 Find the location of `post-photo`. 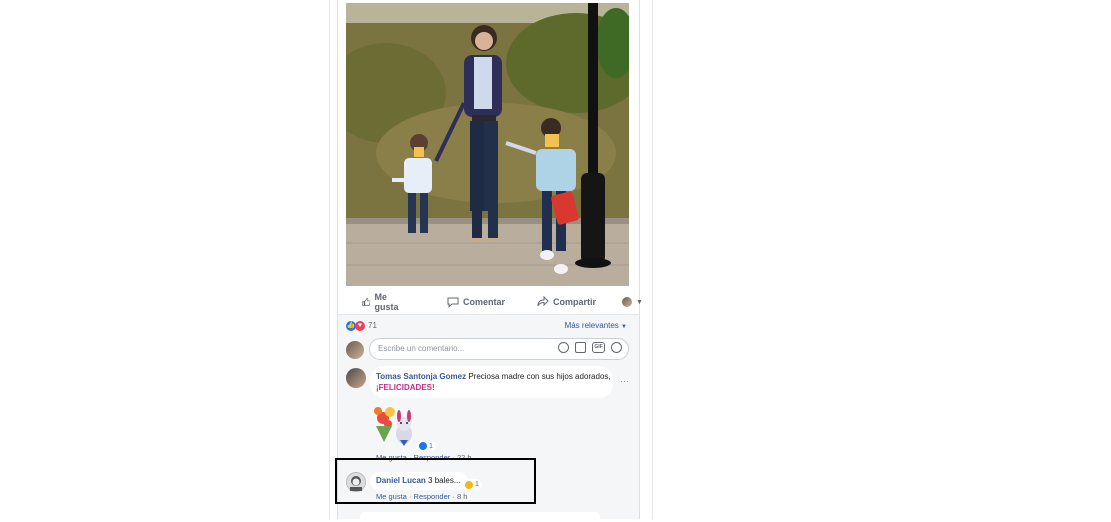

post-photo is located at coordinates (487, 144).